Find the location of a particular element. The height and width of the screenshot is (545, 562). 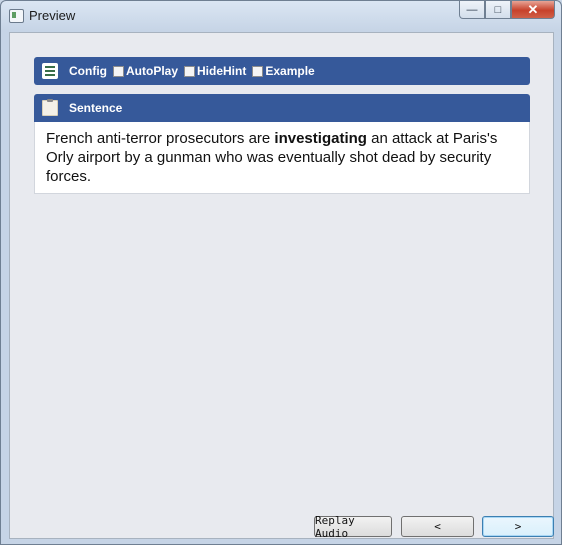

chevron-left-icon: < is located at coordinates (437, 526).